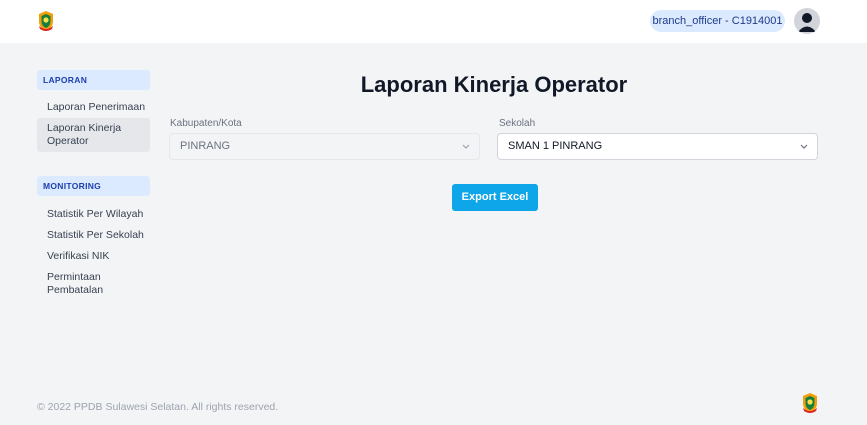 The image size is (867, 425). I want to click on page-title: Laporan Kinerja Operator, so click(494, 84).